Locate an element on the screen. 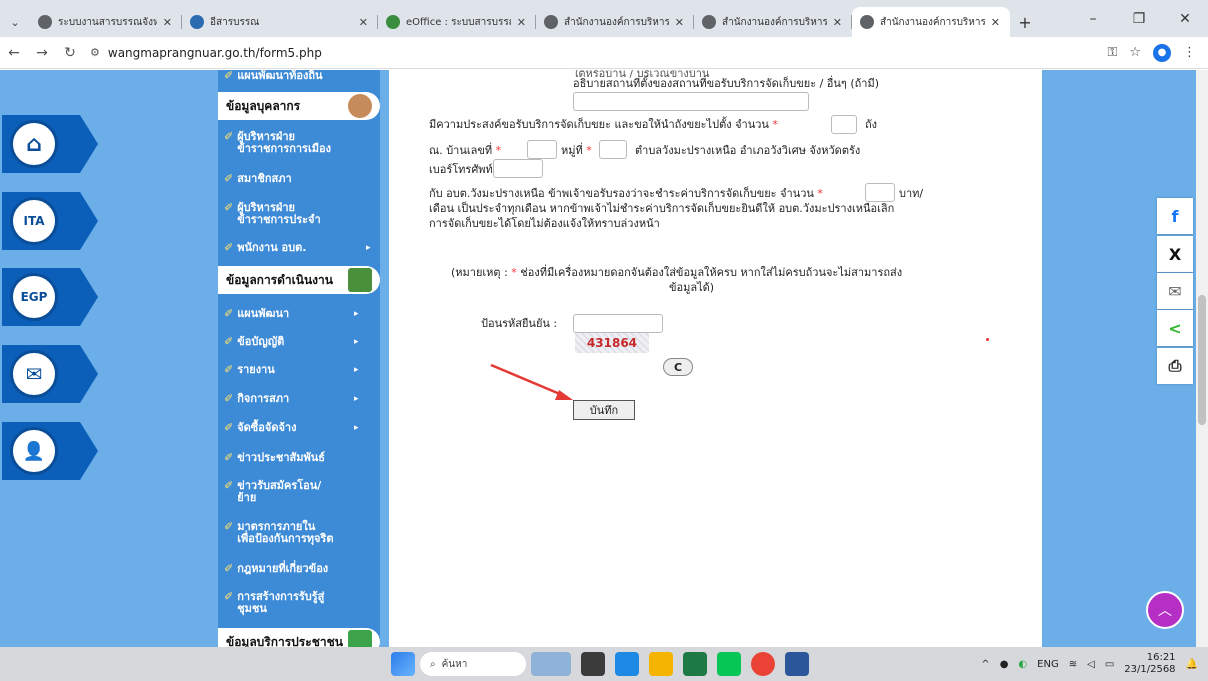  village-input is located at coordinates (613, 149).